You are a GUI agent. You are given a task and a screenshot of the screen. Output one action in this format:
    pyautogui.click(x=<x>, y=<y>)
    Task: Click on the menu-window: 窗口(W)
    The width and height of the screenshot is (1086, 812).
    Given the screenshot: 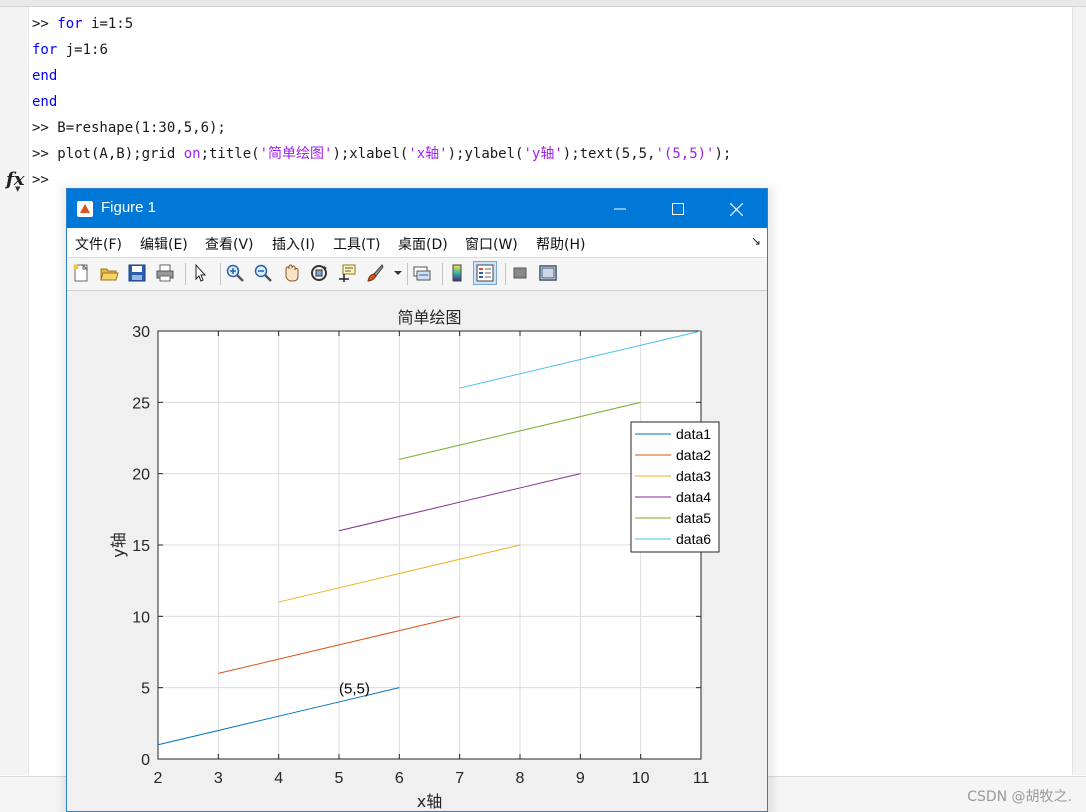 What is the action you would take?
    pyautogui.click(x=491, y=244)
    